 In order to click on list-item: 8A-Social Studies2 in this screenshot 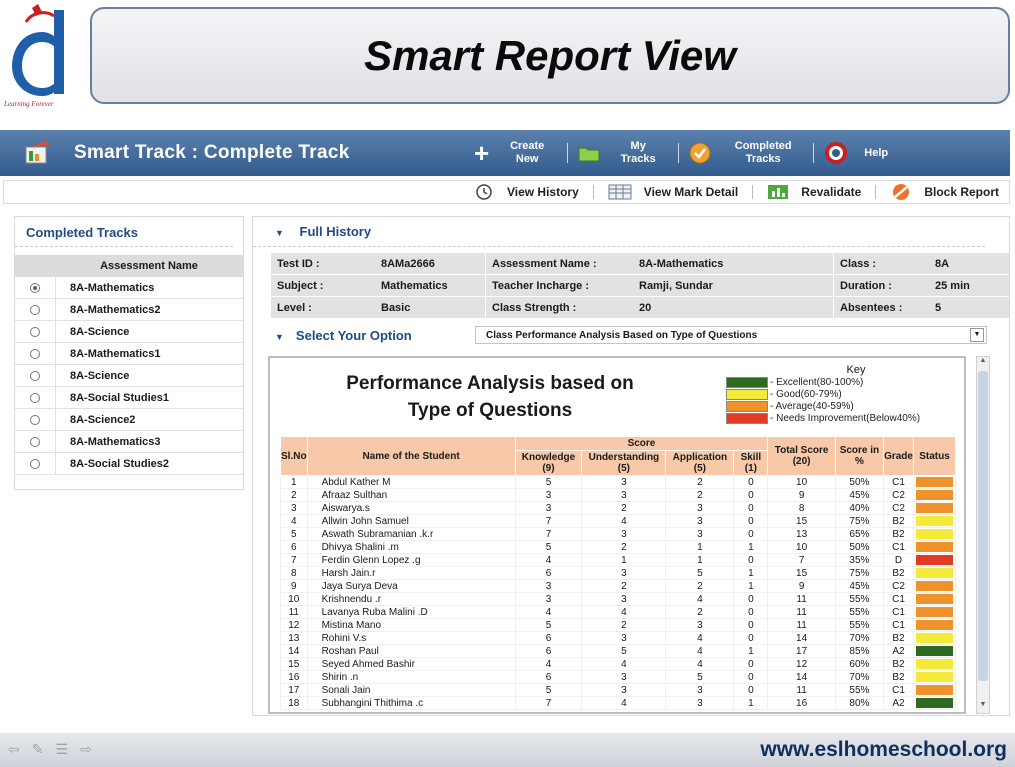, I will do `click(129, 464)`.